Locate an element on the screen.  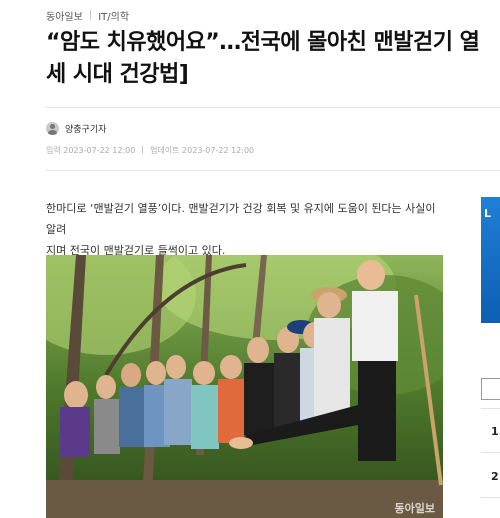
breadcrumb-source-link: 동아일보 is located at coordinates (64, 15).